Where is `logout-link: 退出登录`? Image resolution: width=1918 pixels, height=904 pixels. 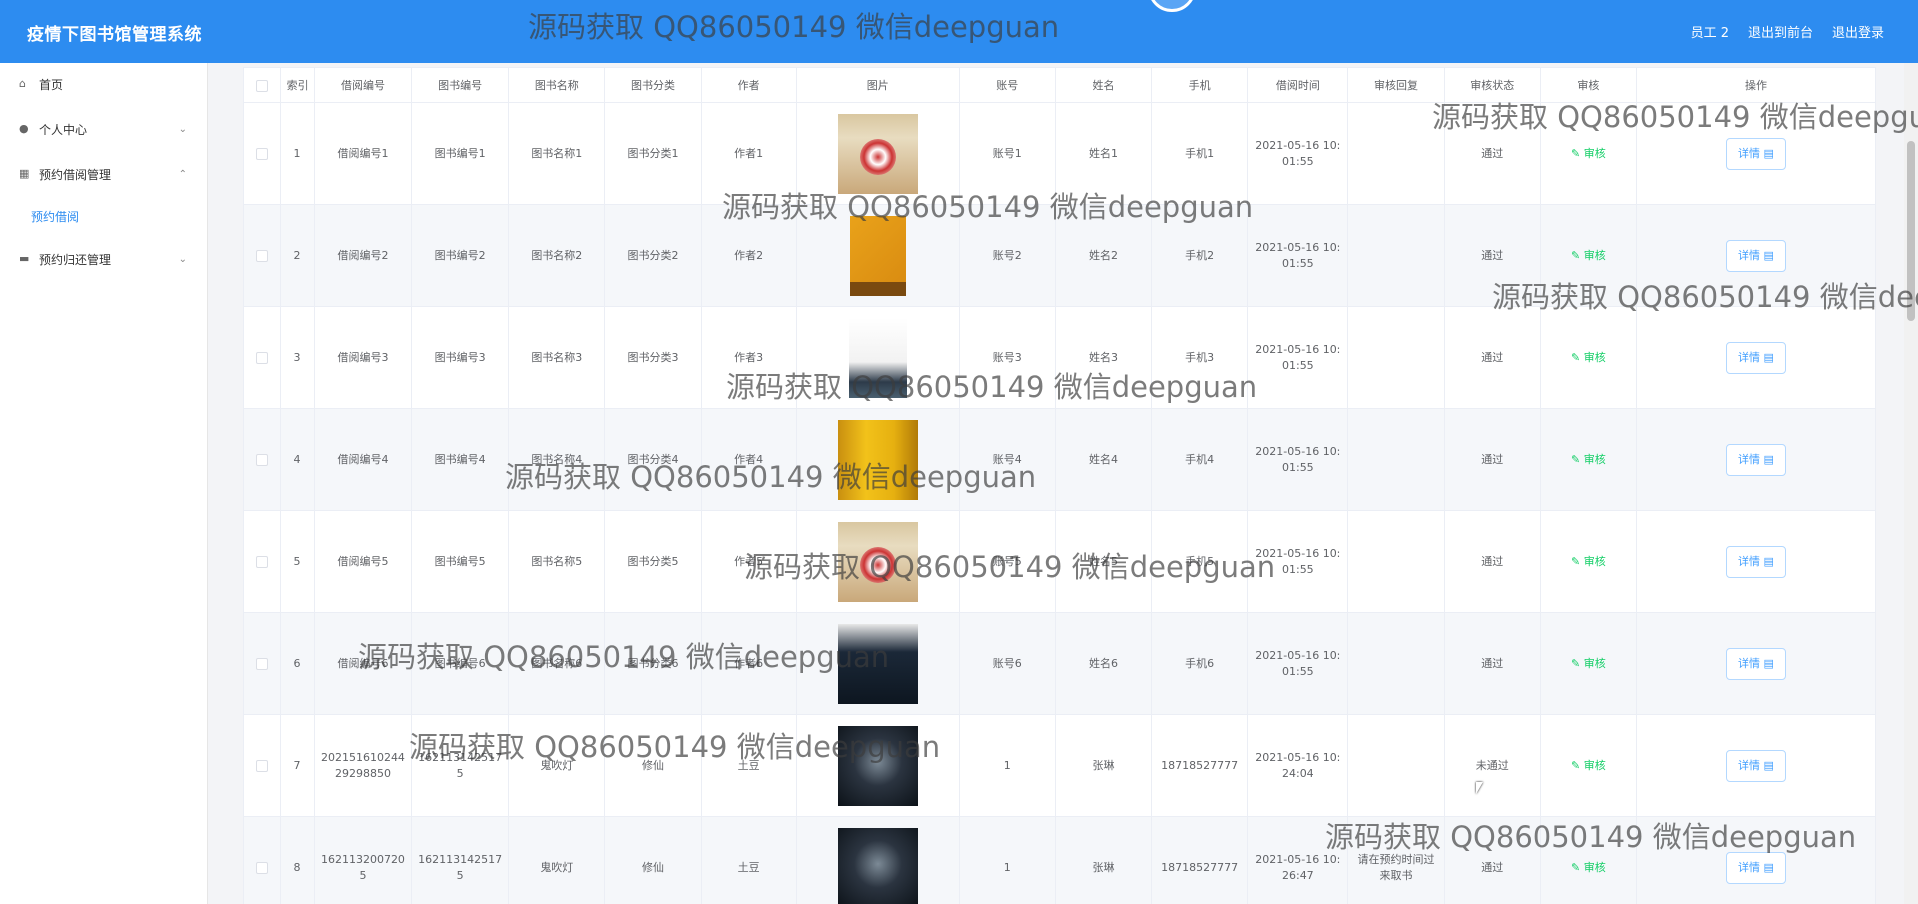
logout-link: 退出登录 is located at coordinates (1858, 31).